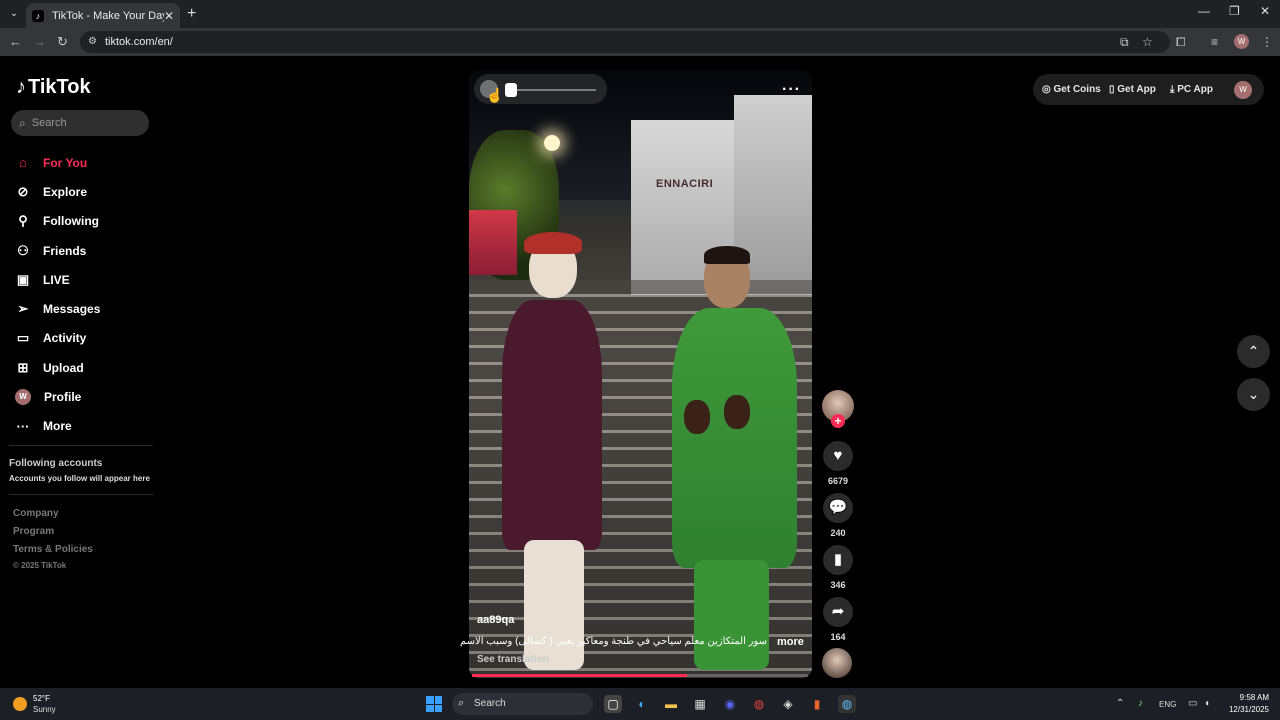 The height and width of the screenshot is (720, 1280). What do you see at coordinates (57, 367) in the screenshot?
I see `sidebar-item-upload: ⊞ Upload` at bounding box center [57, 367].